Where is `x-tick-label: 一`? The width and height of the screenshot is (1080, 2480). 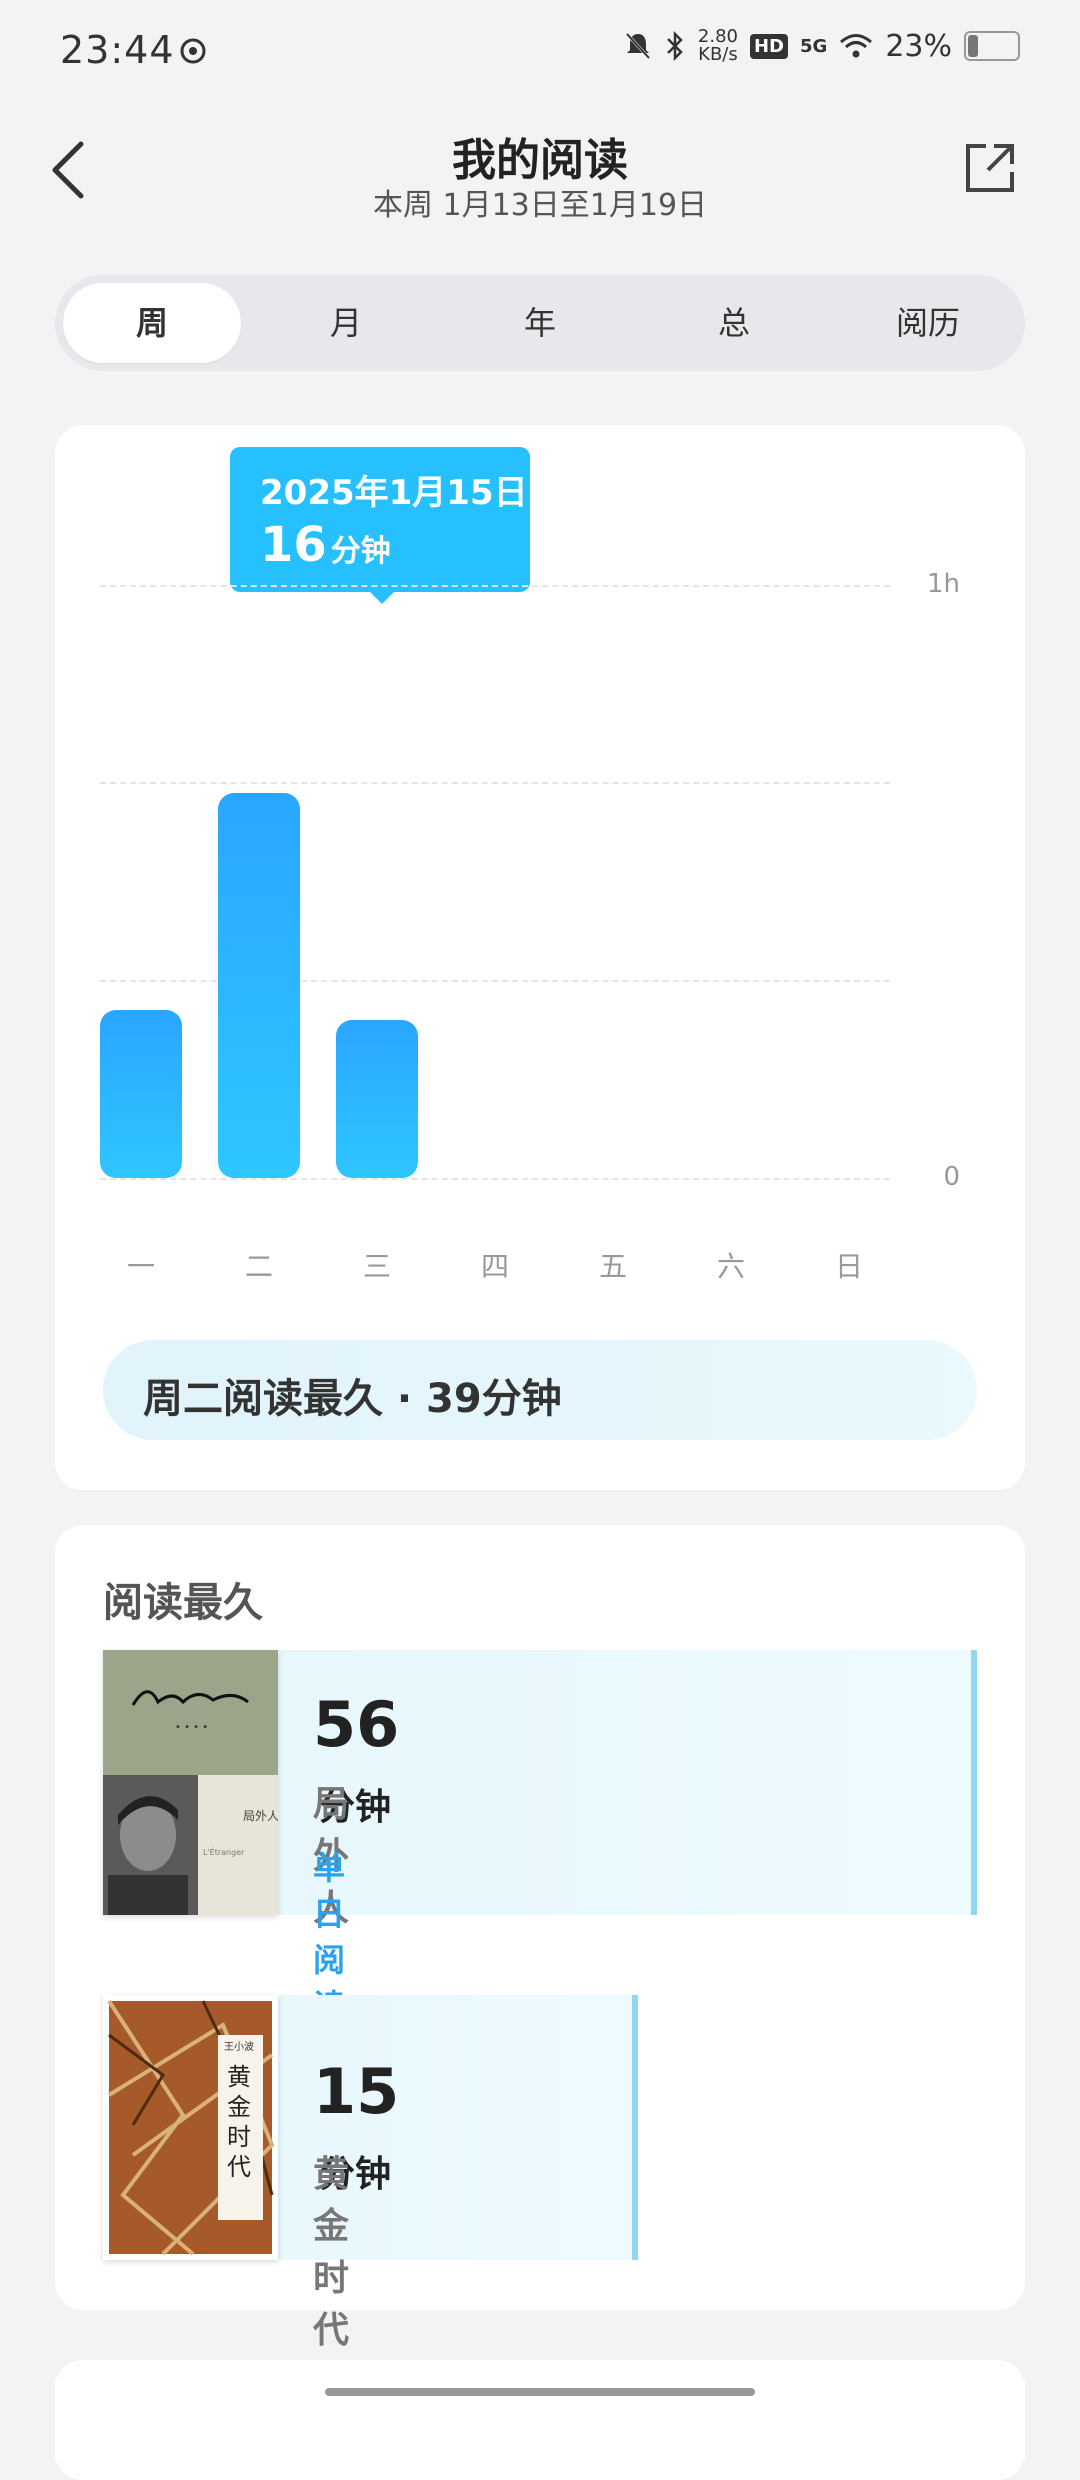
x-tick-label: 一 is located at coordinates (140, 1266).